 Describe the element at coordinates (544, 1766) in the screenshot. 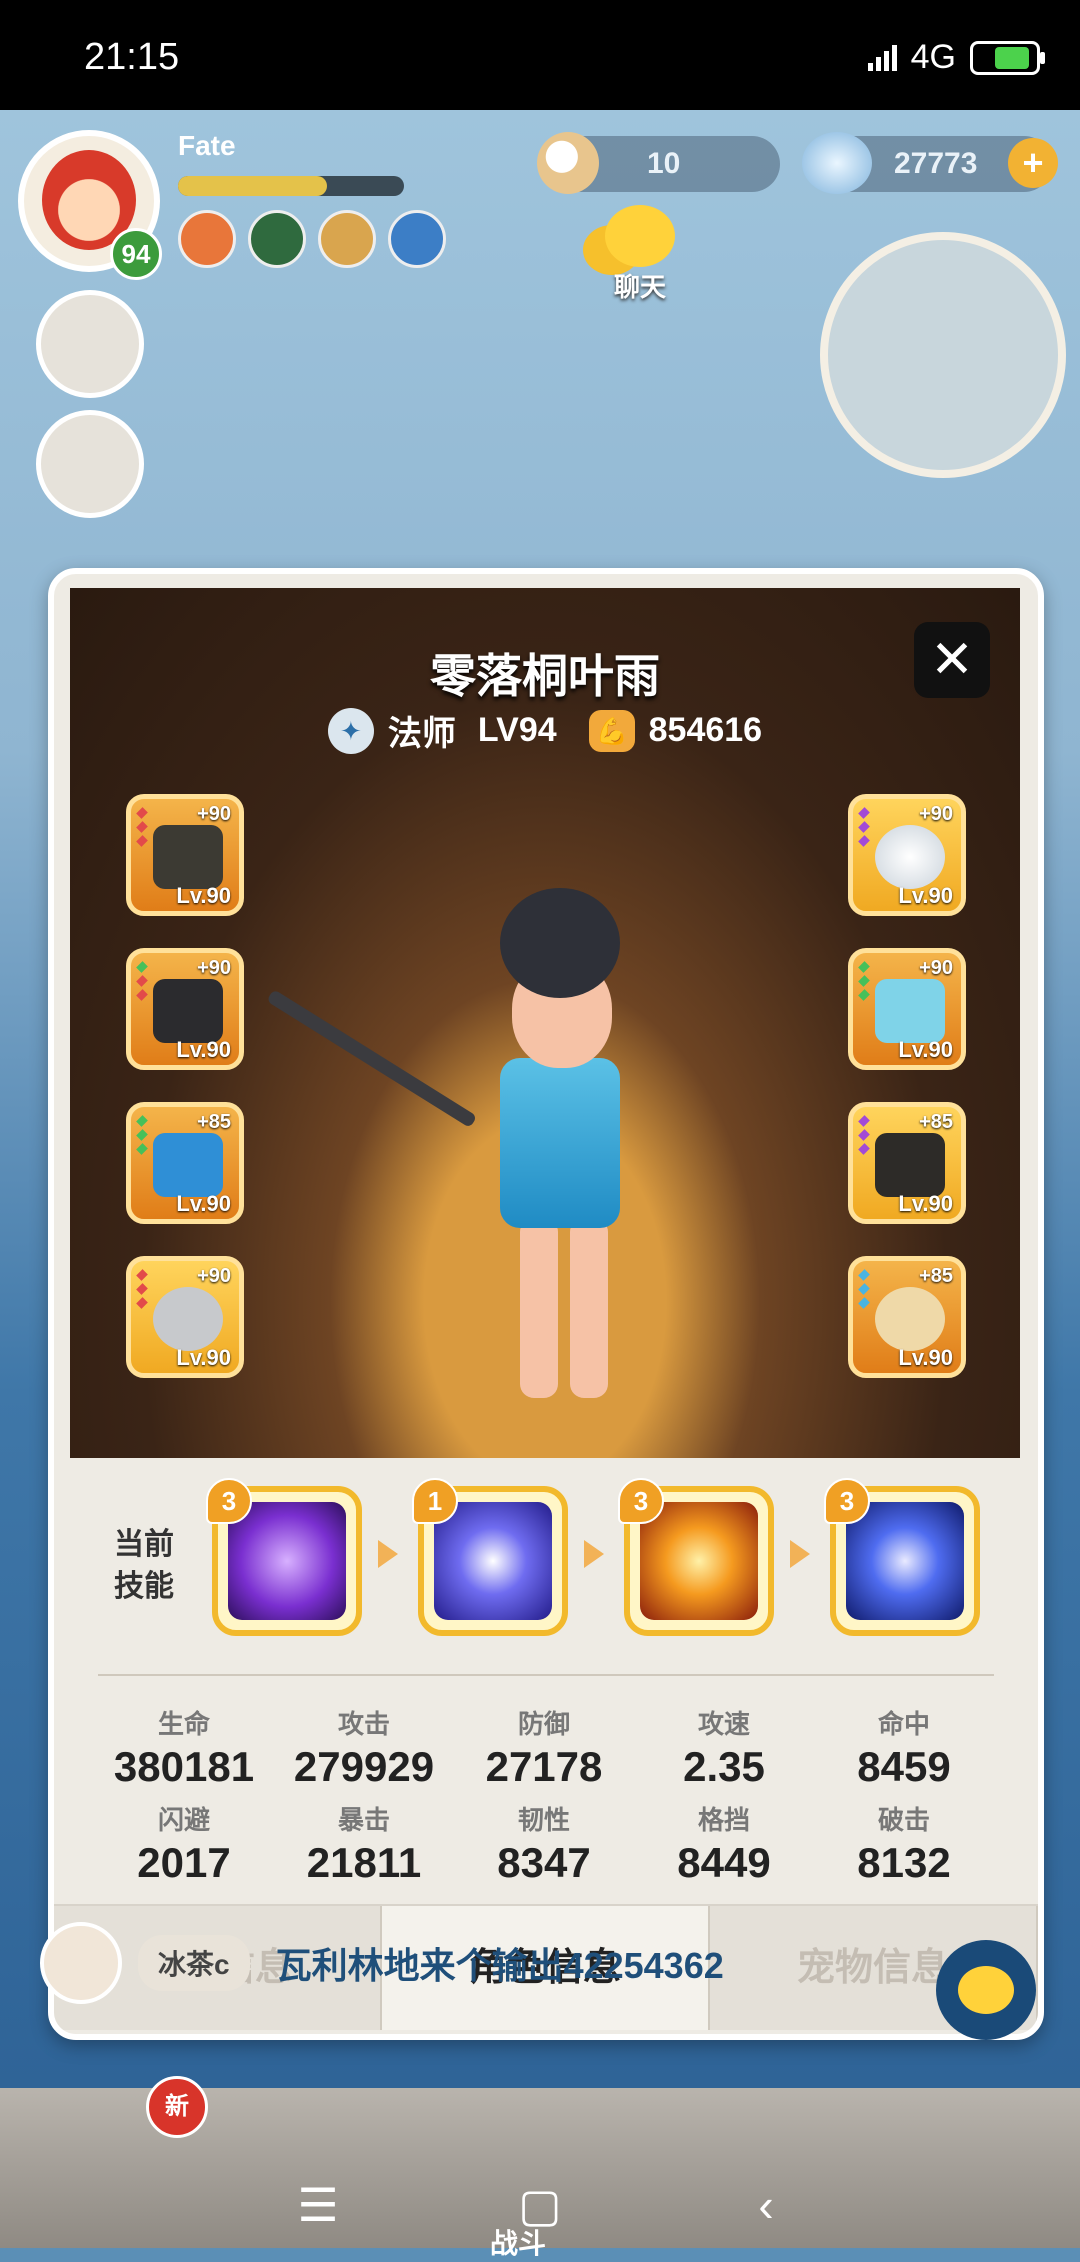

I see `stat-value: 27178` at that location.